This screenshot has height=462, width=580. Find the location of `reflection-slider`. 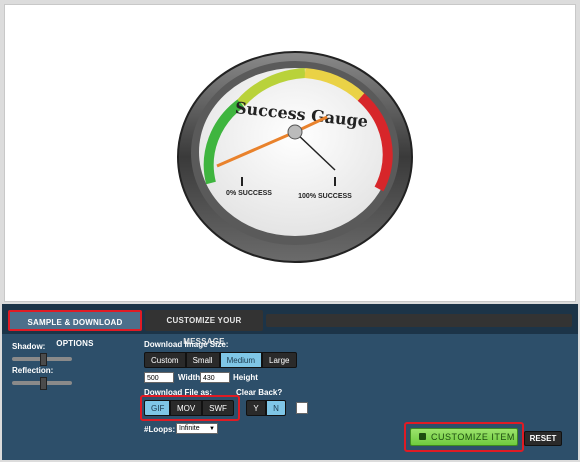

reflection-slider is located at coordinates (42, 383).